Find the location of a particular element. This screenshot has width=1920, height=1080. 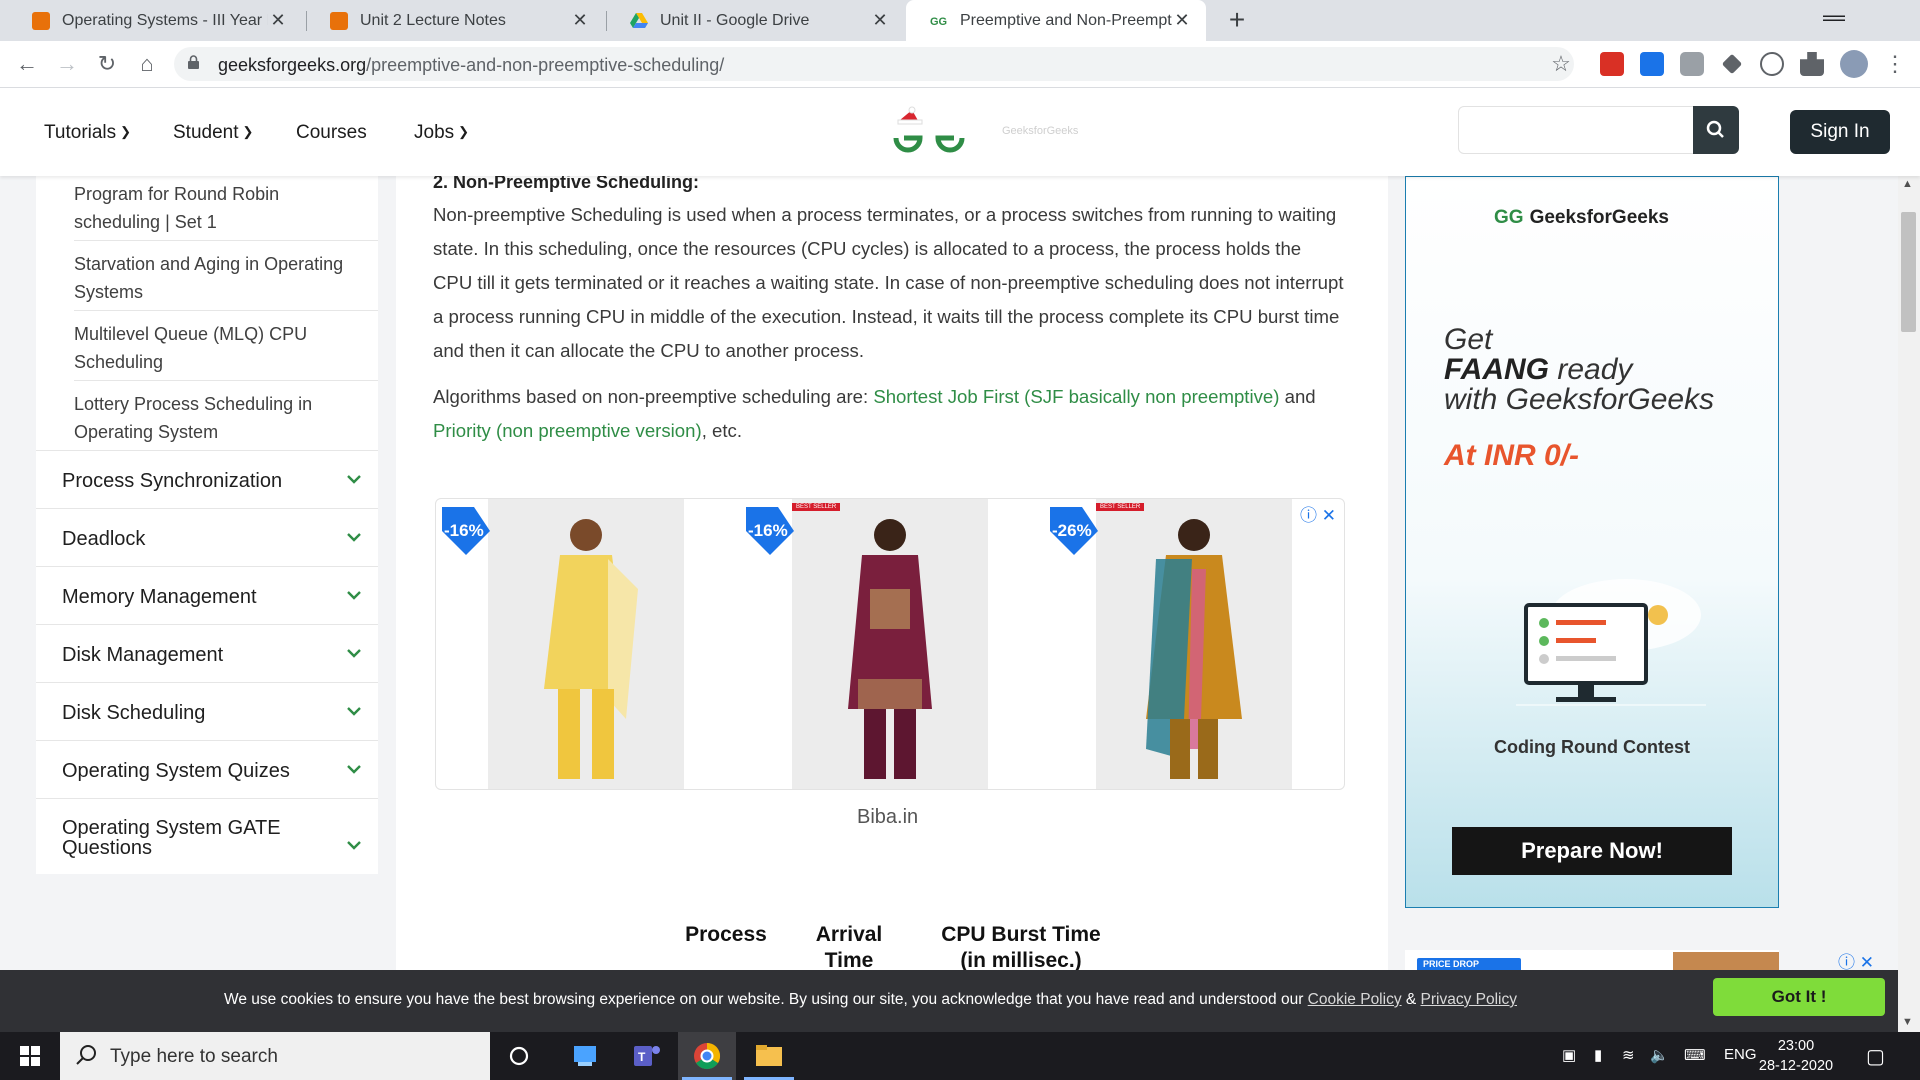

cookie-accept-button: Got It ! is located at coordinates (1799, 997).